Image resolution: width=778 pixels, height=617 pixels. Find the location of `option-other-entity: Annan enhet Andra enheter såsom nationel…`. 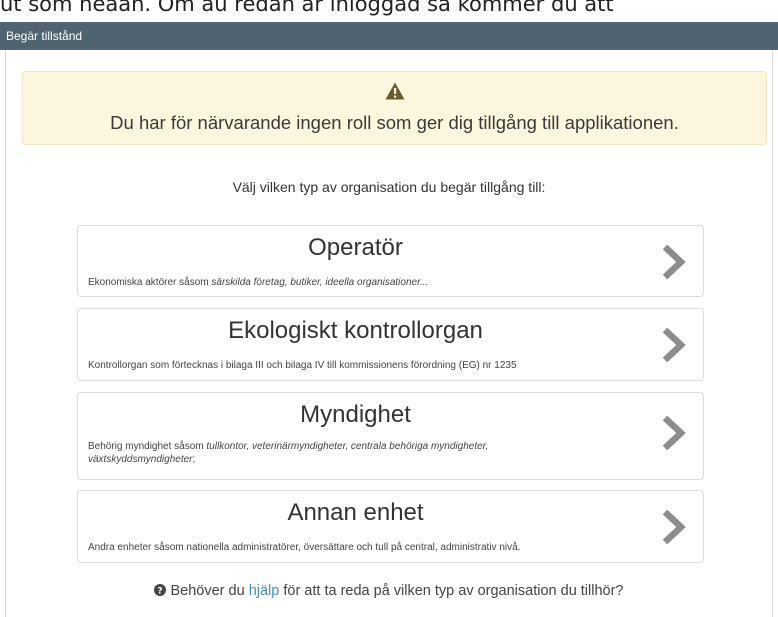

option-other-entity: Annan enhet Andra enheter såsom nationel… is located at coordinates (390, 526).